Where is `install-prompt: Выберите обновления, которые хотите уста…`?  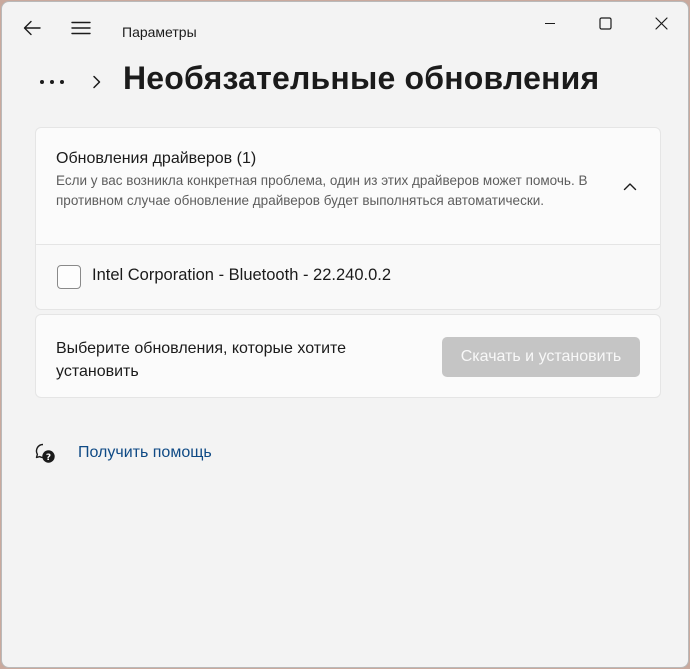 install-prompt: Выберите обновления, которые хотите уста… is located at coordinates (201, 360).